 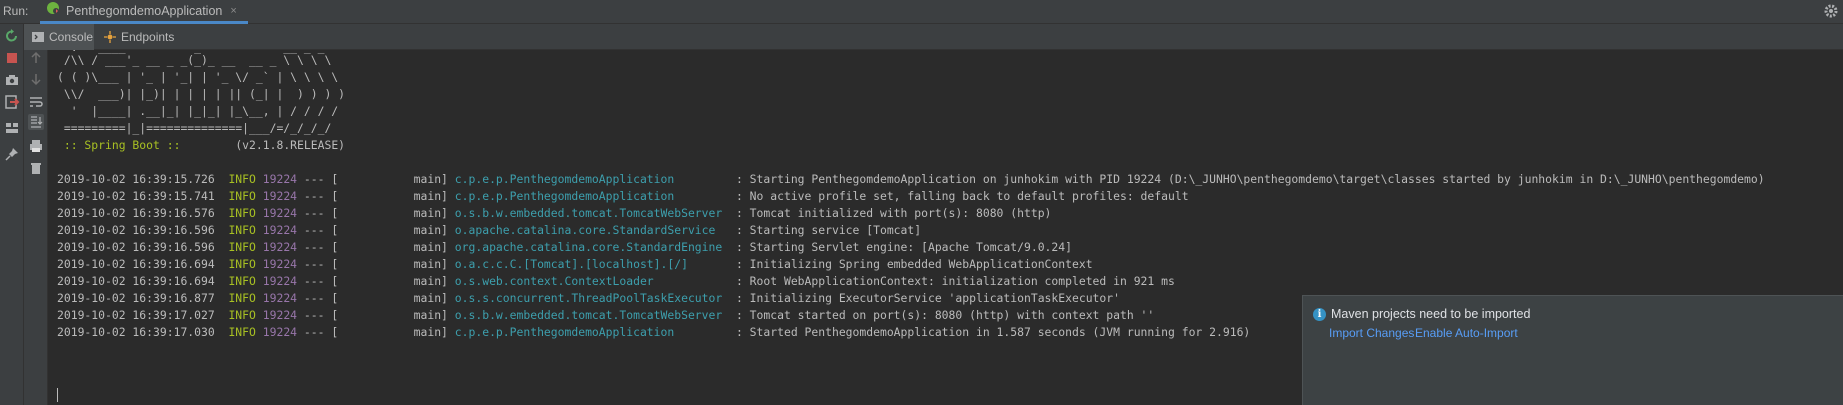 What do you see at coordinates (194, 128) in the screenshot?
I see `banner-line: =========|_|==============|___/=/_/_/_/` at bounding box center [194, 128].